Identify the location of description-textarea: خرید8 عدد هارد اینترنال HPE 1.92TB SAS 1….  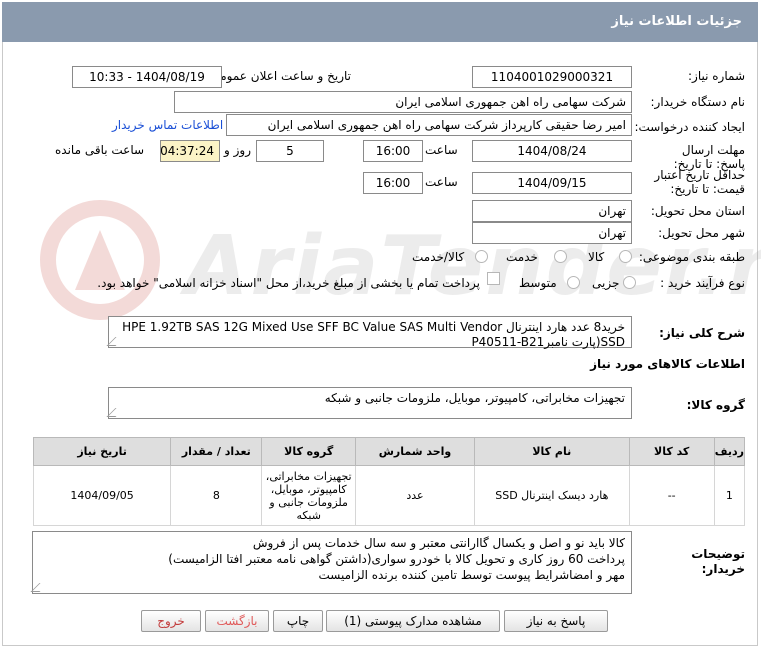
(369, 332).